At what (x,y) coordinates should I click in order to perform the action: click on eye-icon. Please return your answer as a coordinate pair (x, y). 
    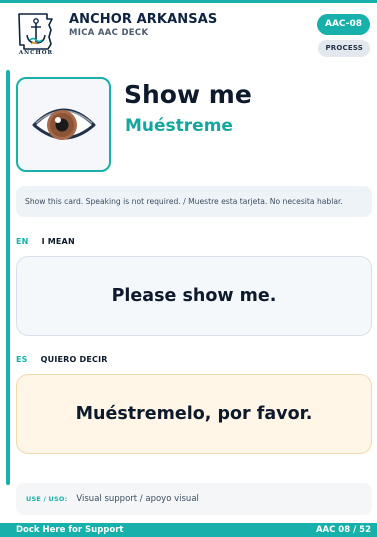
    Looking at the image, I should click on (64, 124).